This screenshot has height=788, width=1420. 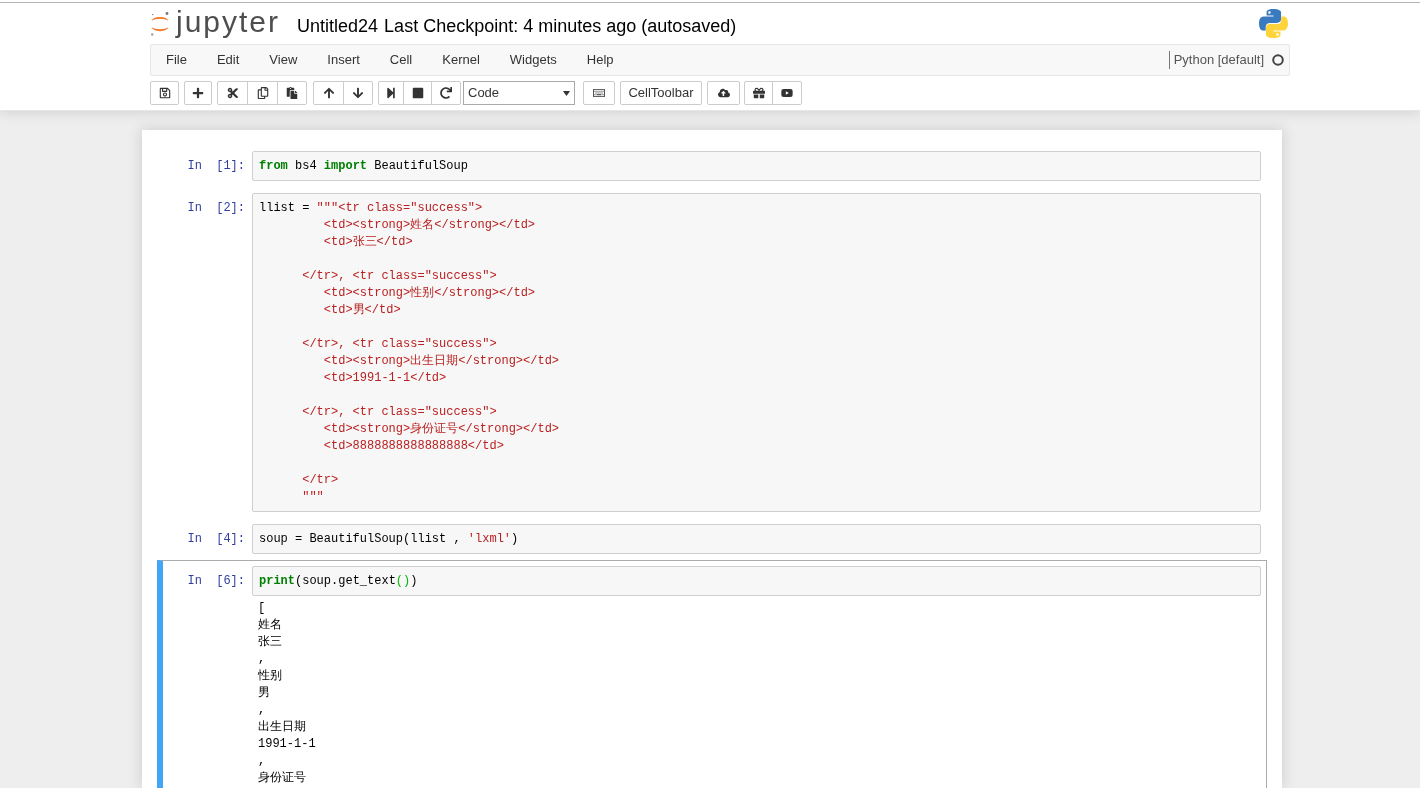 What do you see at coordinates (287, 744) in the screenshot?
I see `output-line: 1991-1-1` at bounding box center [287, 744].